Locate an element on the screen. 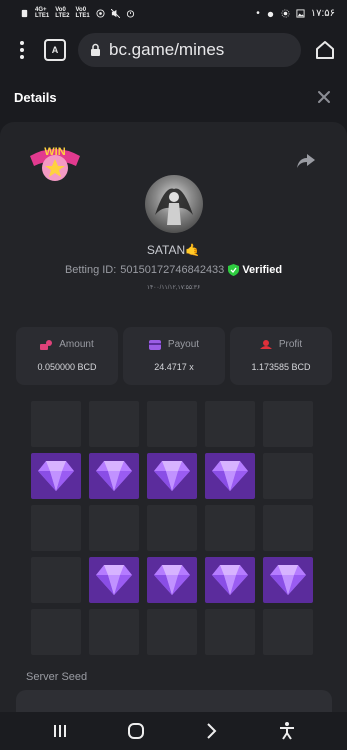 The image size is (347, 750). win-badge-text: WIN is located at coordinates (54, 152).